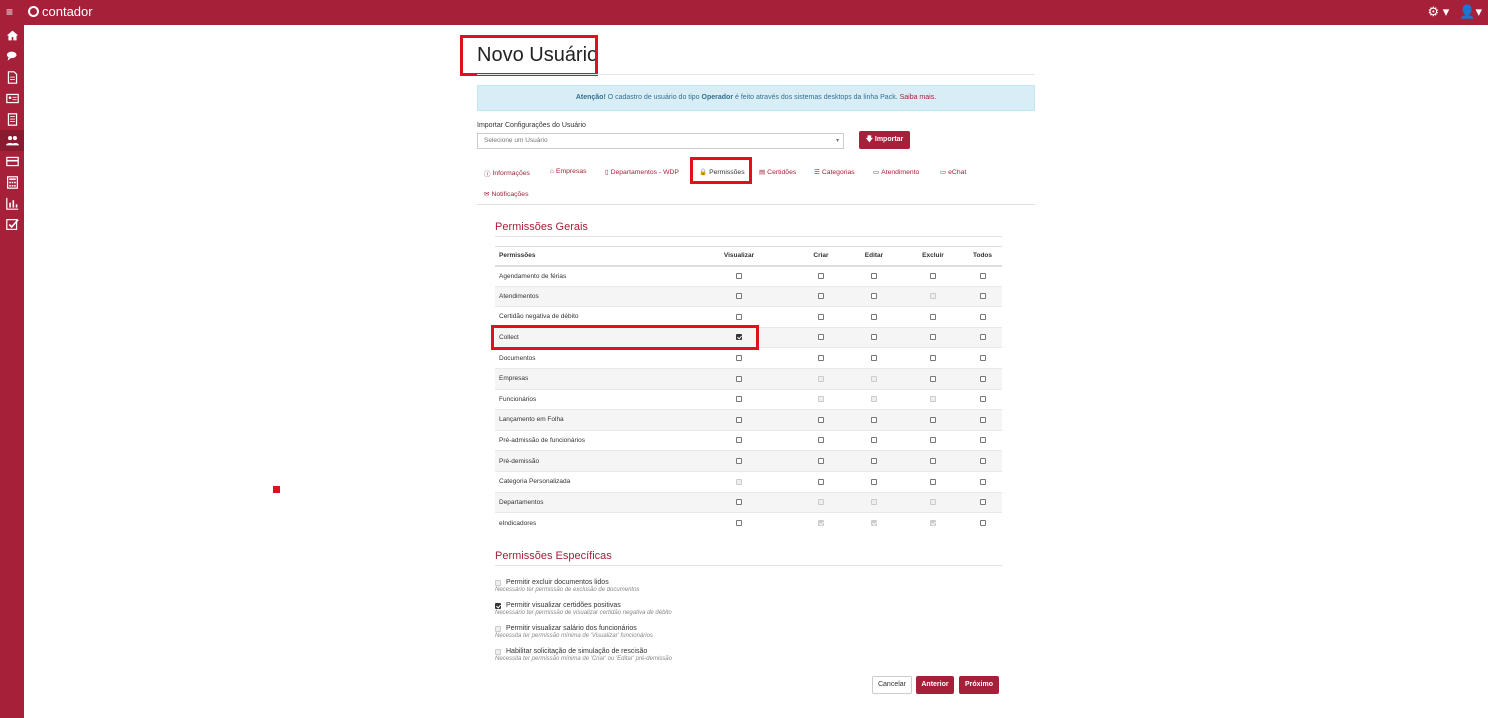 The width and height of the screenshot is (1488, 718). What do you see at coordinates (12, 182) in the screenshot?
I see `calculator-icon` at bounding box center [12, 182].